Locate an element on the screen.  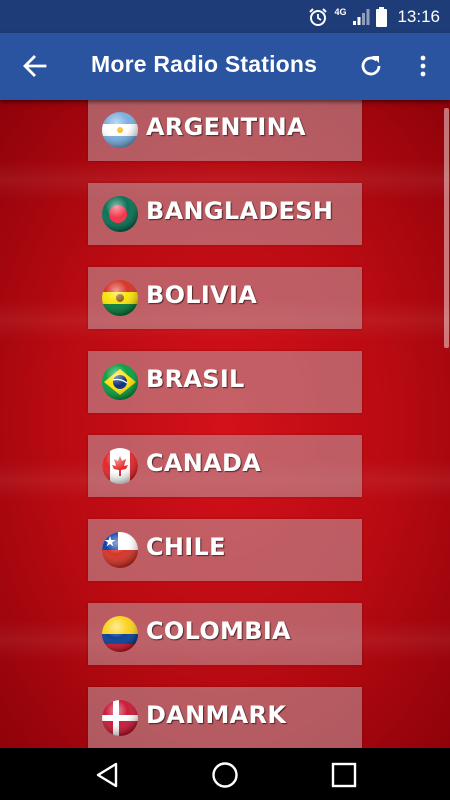
country-name: BANGLADESH is located at coordinates (240, 211).